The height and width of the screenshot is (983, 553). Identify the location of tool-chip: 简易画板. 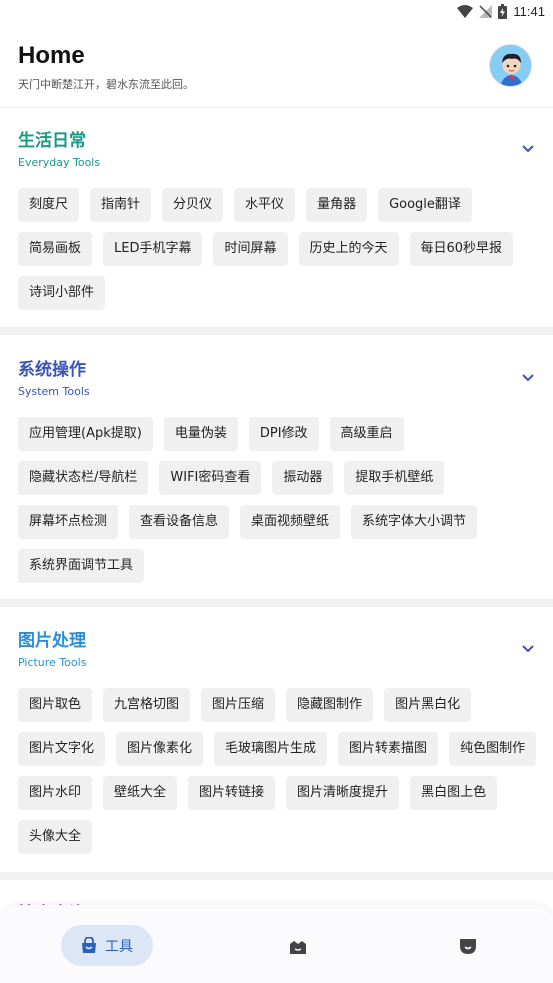
(55, 249).